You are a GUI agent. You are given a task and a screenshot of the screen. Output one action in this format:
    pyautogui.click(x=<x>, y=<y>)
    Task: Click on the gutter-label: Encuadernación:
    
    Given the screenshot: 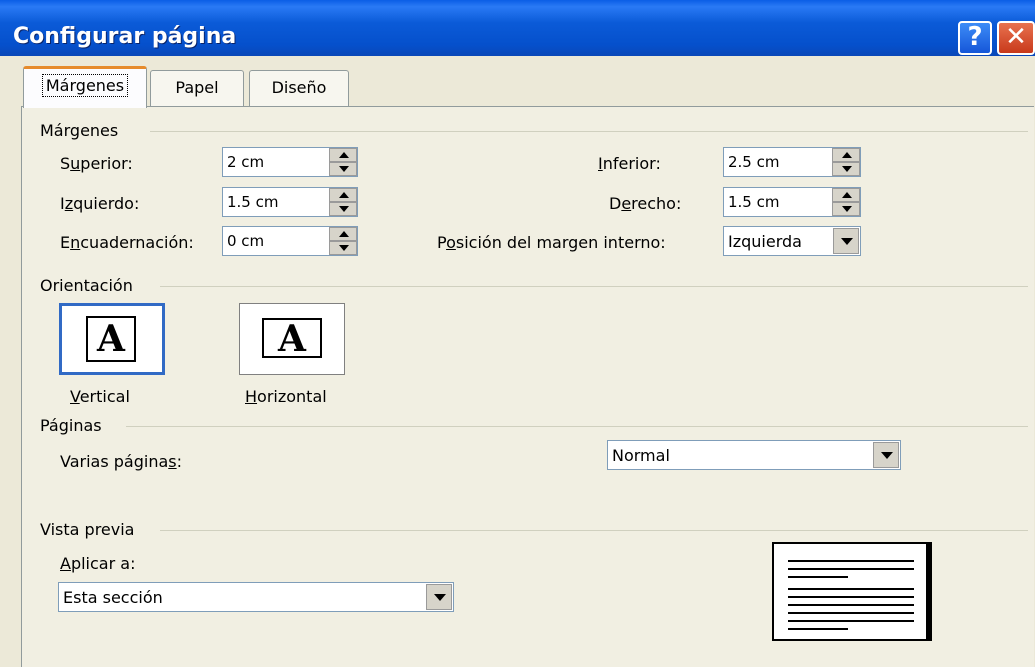 What is the action you would take?
    pyautogui.click(x=127, y=242)
    